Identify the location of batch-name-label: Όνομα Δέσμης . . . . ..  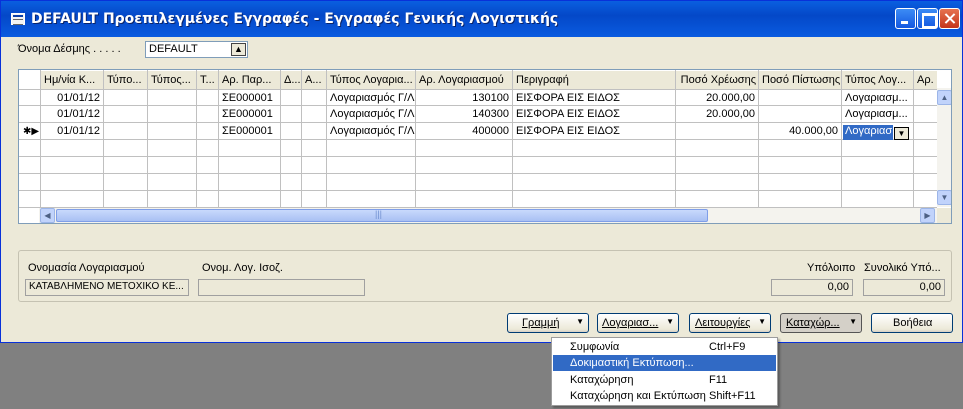
(69, 49).